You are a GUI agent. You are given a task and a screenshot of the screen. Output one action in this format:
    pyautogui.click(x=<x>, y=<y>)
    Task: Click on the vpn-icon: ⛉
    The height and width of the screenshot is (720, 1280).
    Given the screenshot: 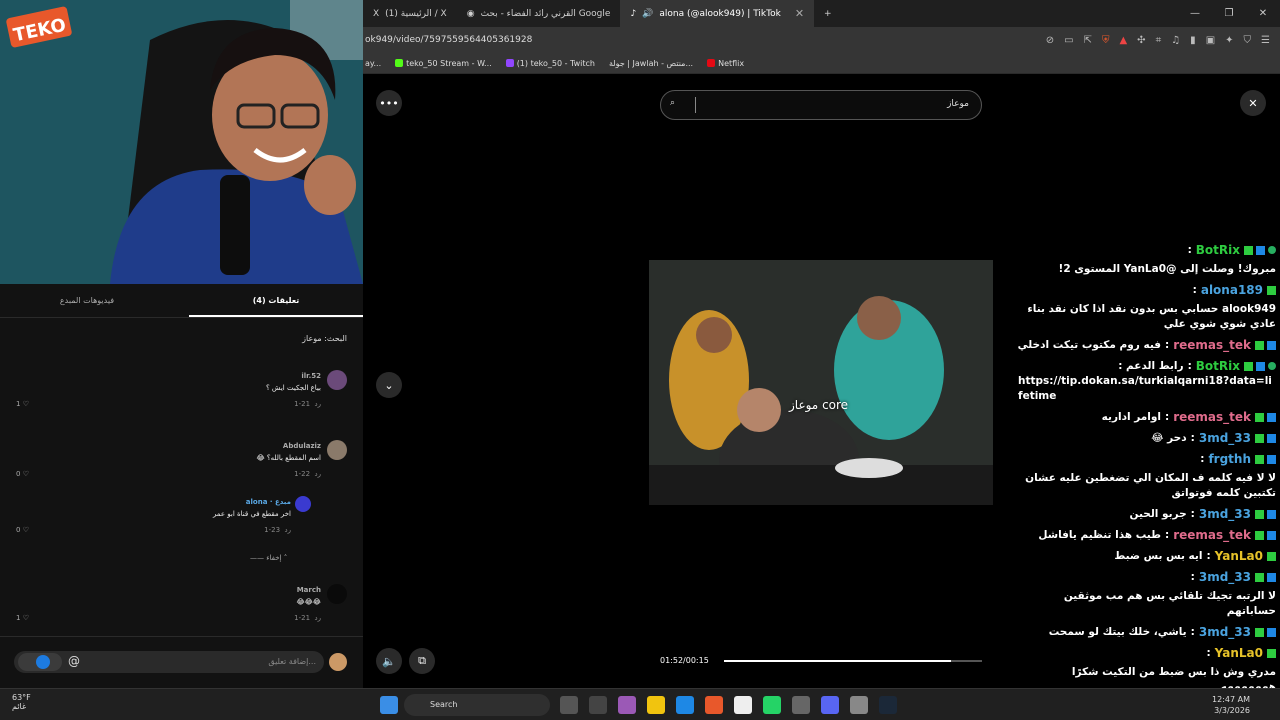 What is the action you would take?
    pyautogui.click(x=1248, y=40)
    